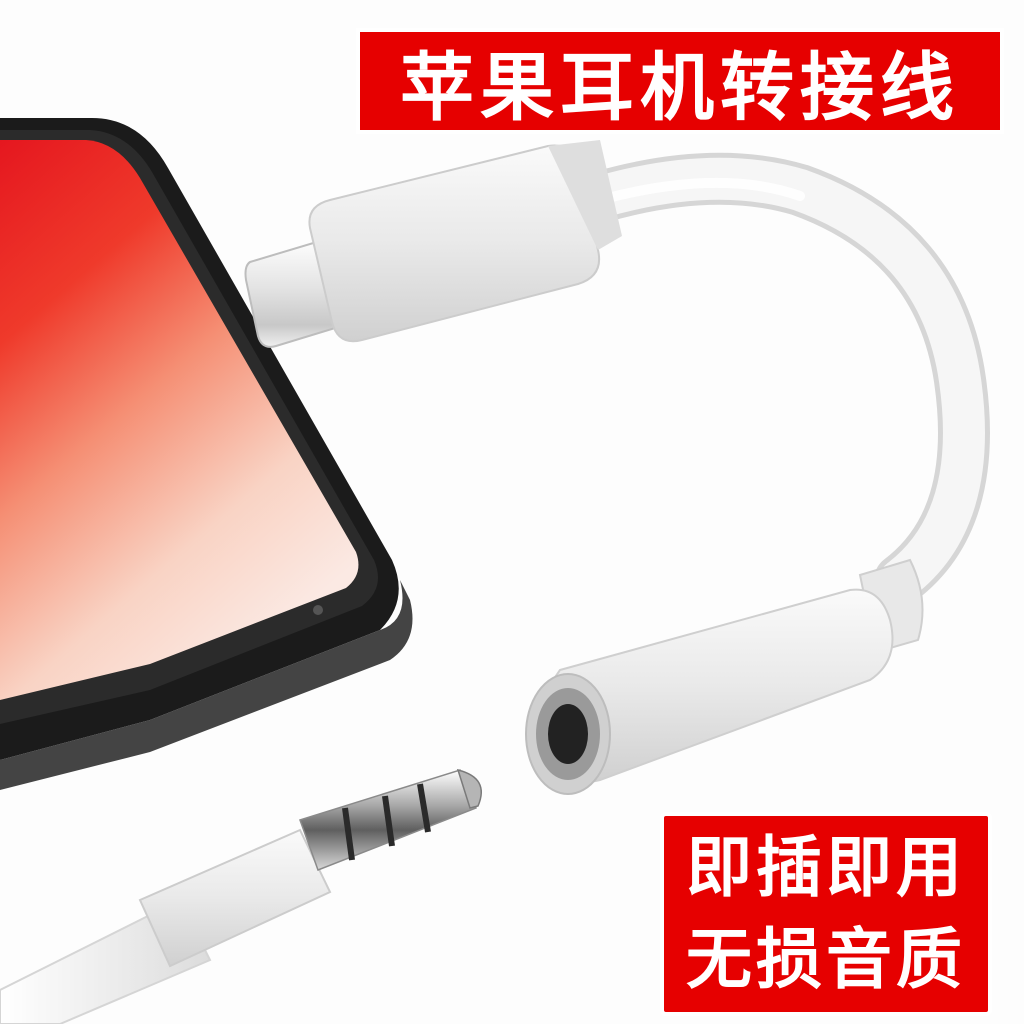  Describe the element at coordinates (318, 610) in the screenshot. I see `phone-port-icon` at that location.